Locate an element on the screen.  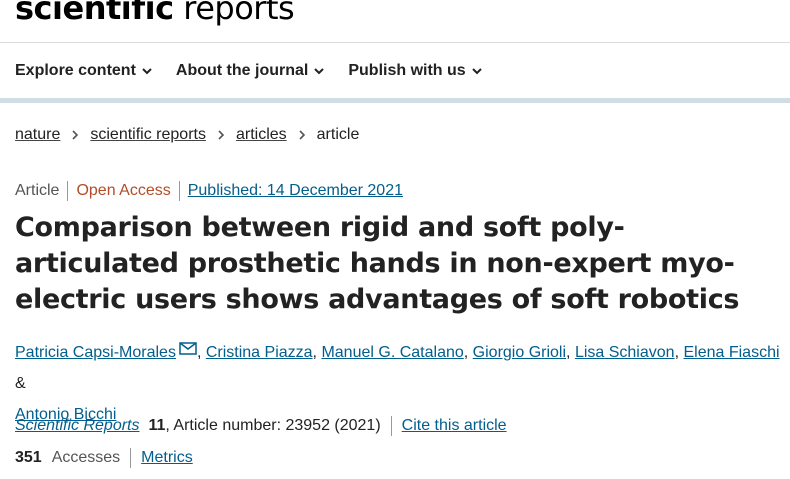
logo-light-text: reports is located at coordinates (239, 13).